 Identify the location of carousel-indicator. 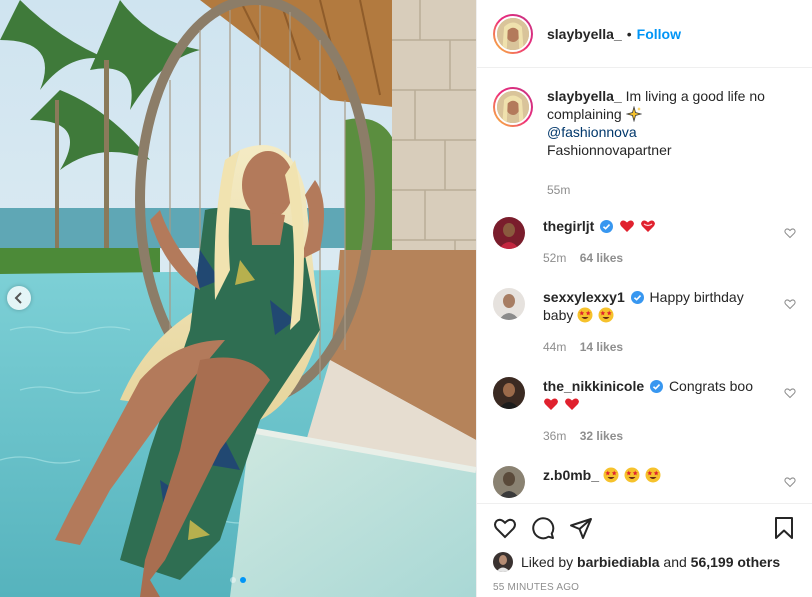
(238, 580).